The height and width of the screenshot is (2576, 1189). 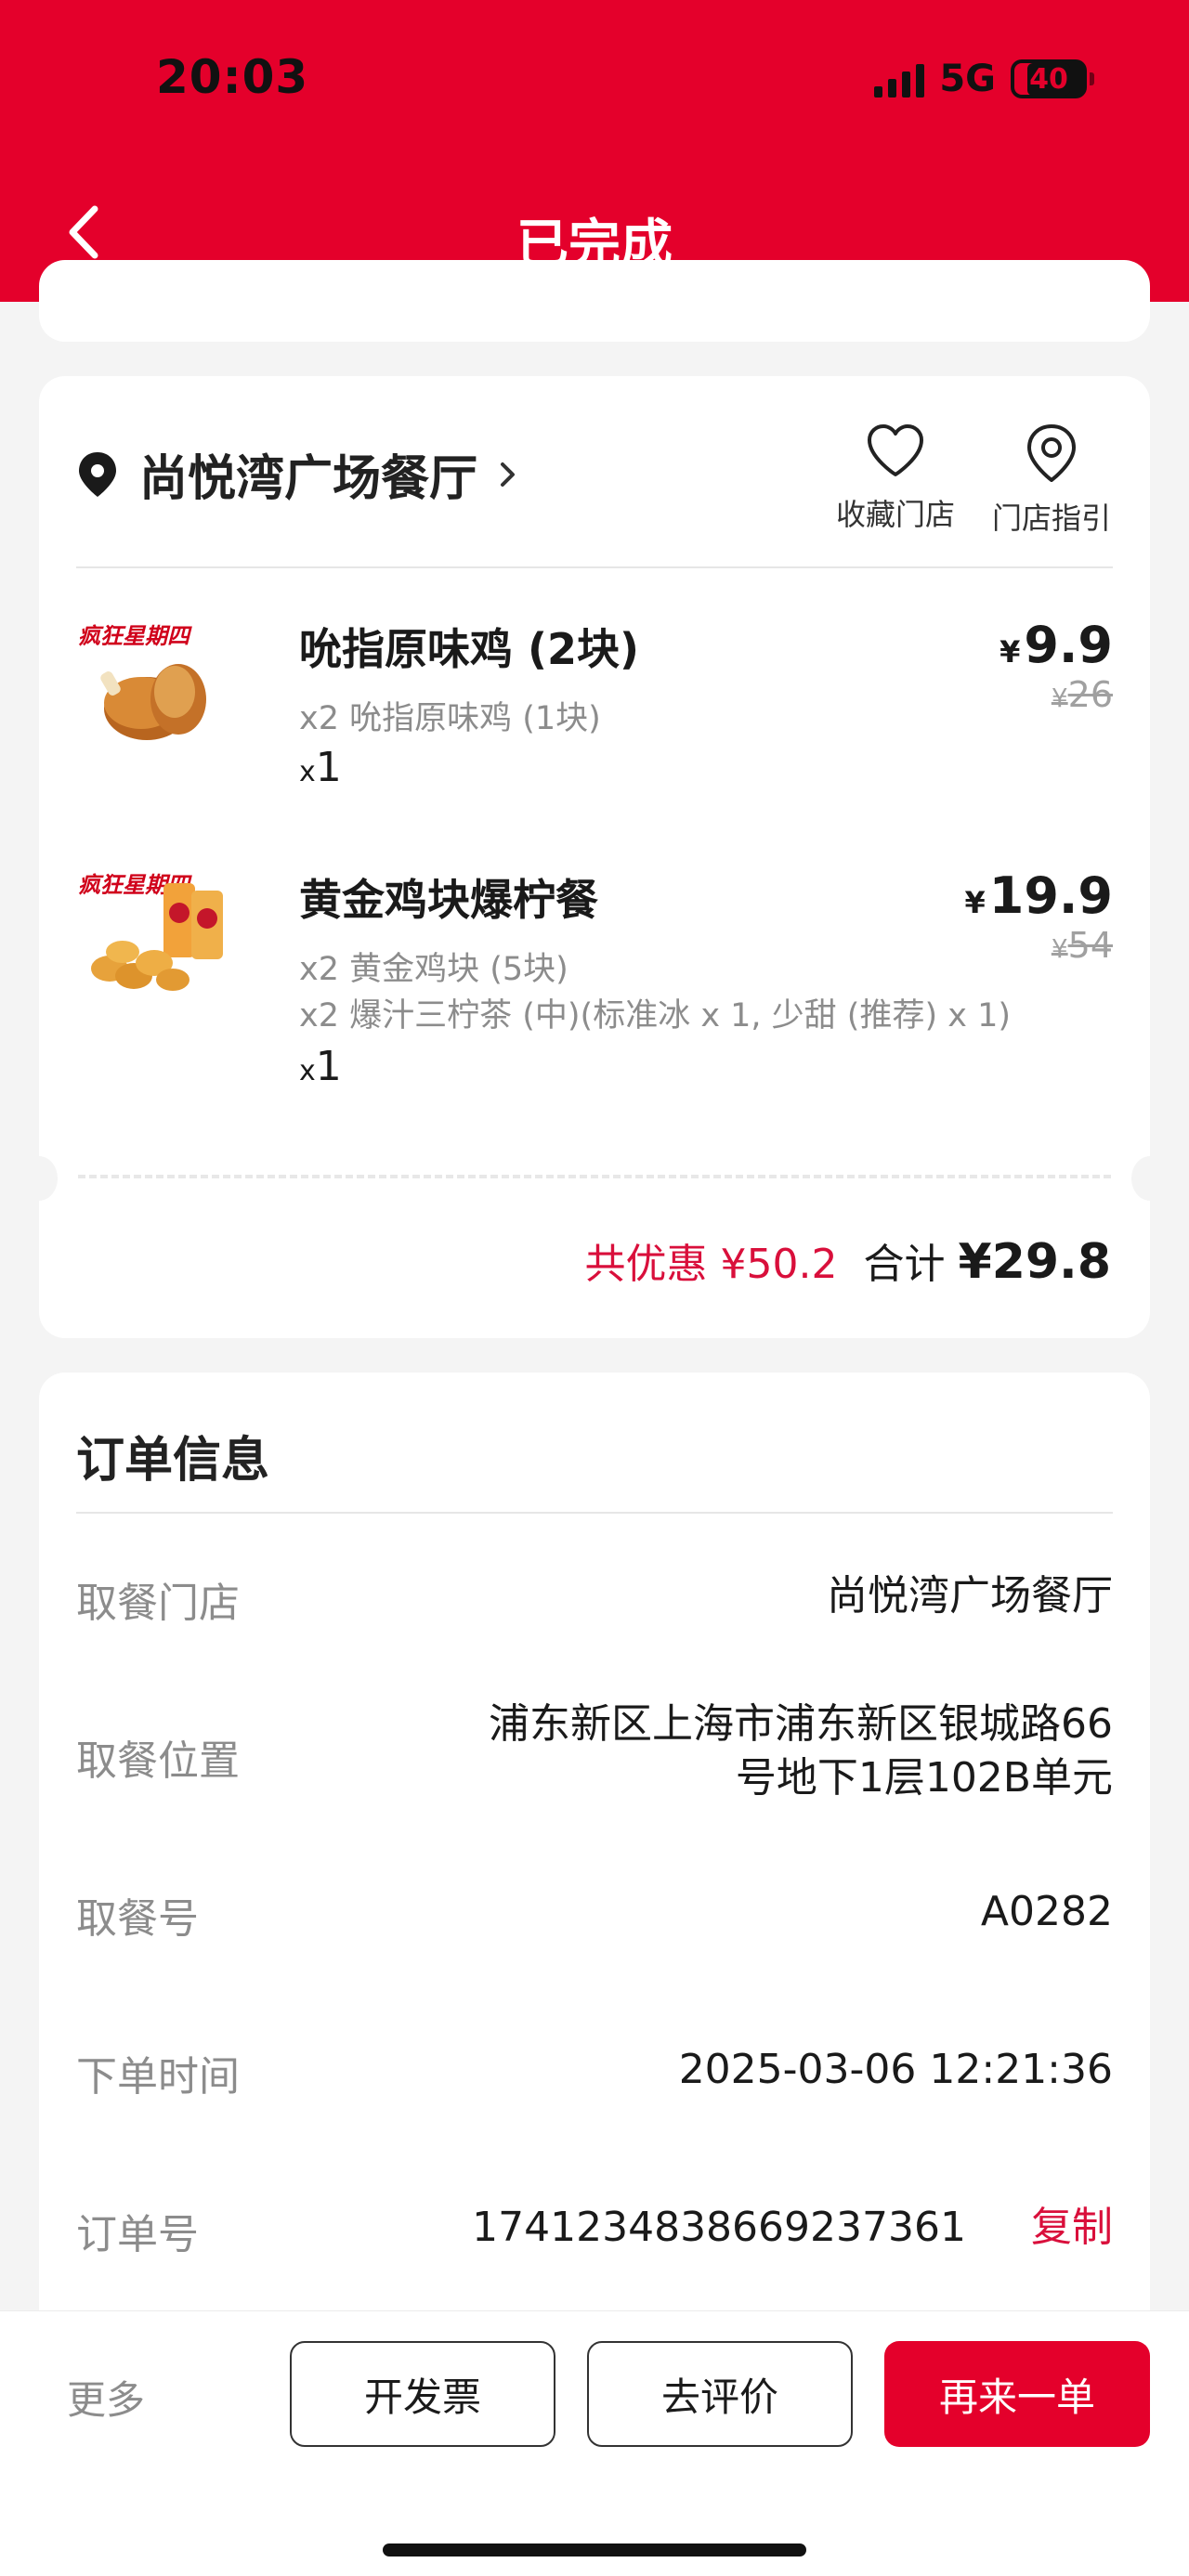 What do you see at coordinates (433, 969) in the screenshot?
I see `item-detail: x2 黄金鸡块 (5块)` at bounding box center [433, 969].